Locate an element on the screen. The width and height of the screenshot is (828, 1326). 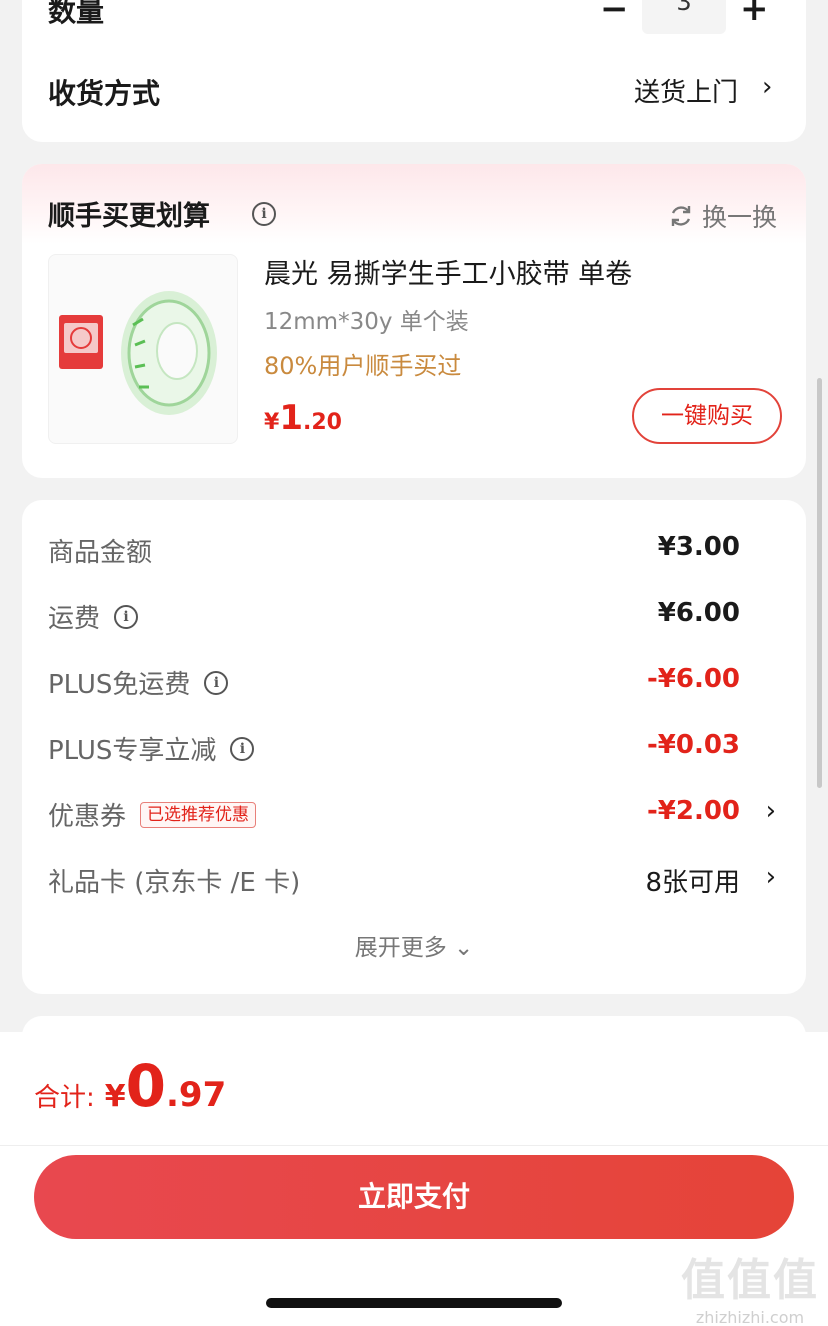
swap-label: 换一换 is located at coordinates (740, 217).